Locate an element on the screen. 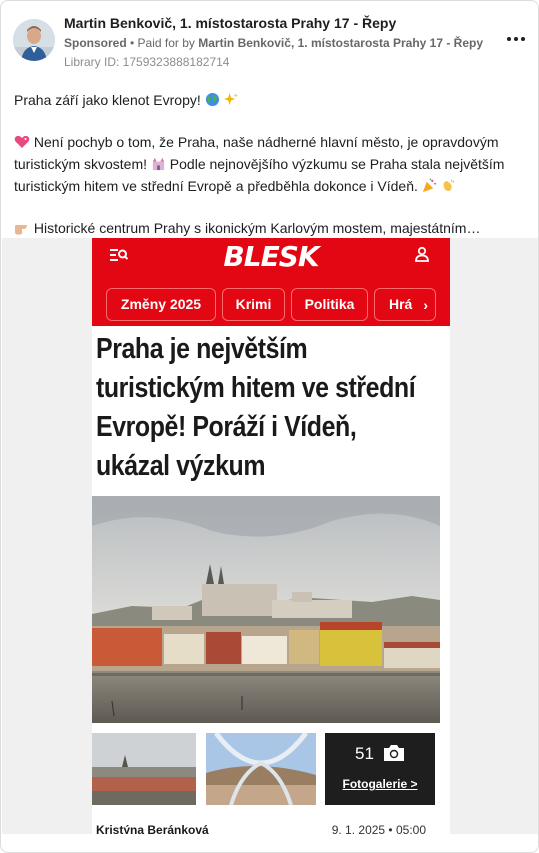 This screenshot has width=539, height=853. party-popper-icon is located at coordinates (429, 188).